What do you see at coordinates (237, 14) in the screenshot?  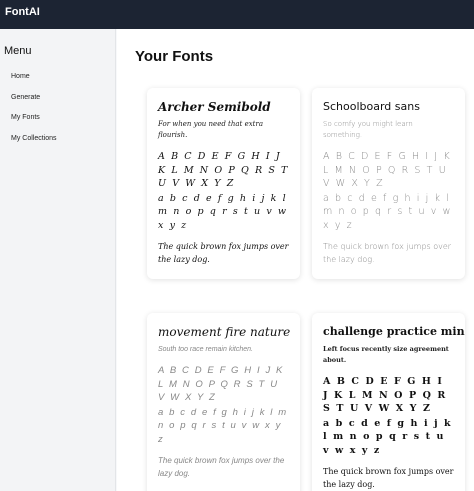 I see `top-bar: FontAI` at bounding box center [237, 14].